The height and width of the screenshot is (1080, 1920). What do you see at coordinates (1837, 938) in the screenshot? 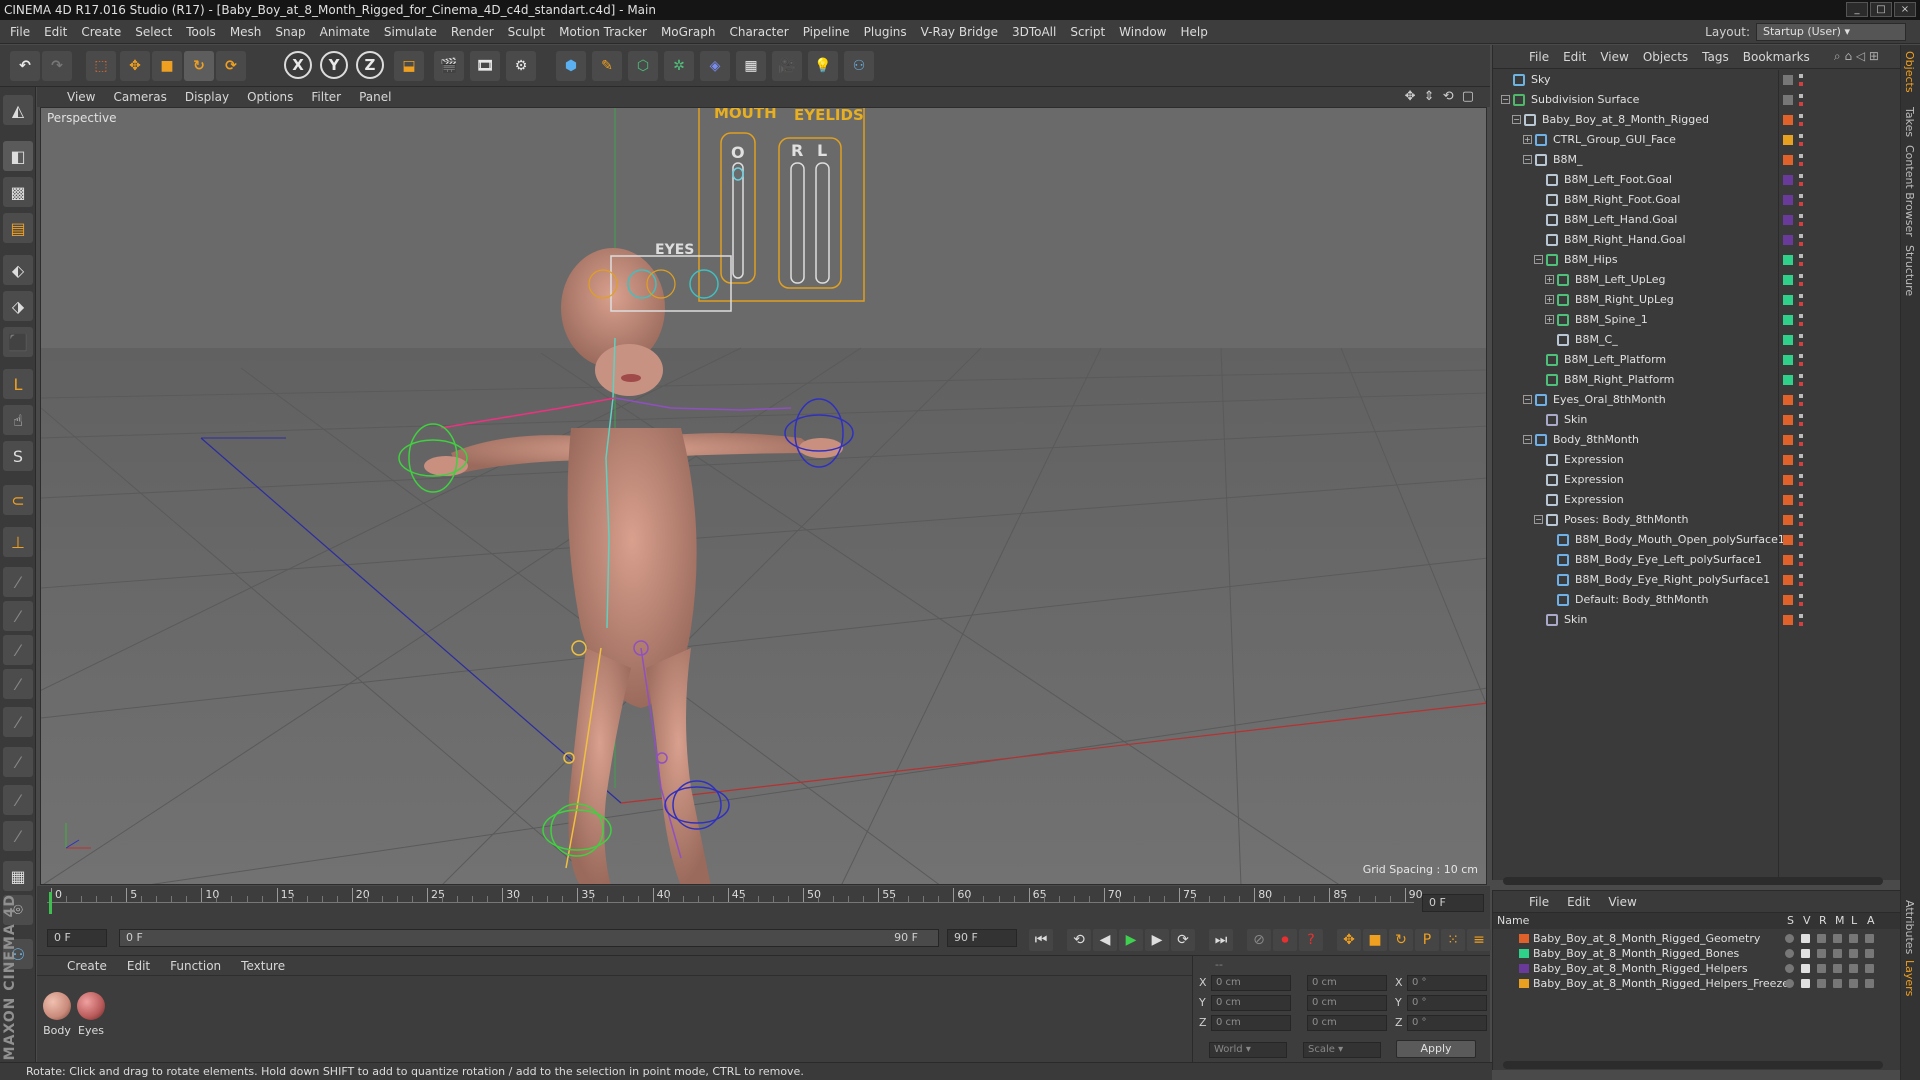
I see `layer-manager-toggle-icon` at bounding box center [1837, 938].